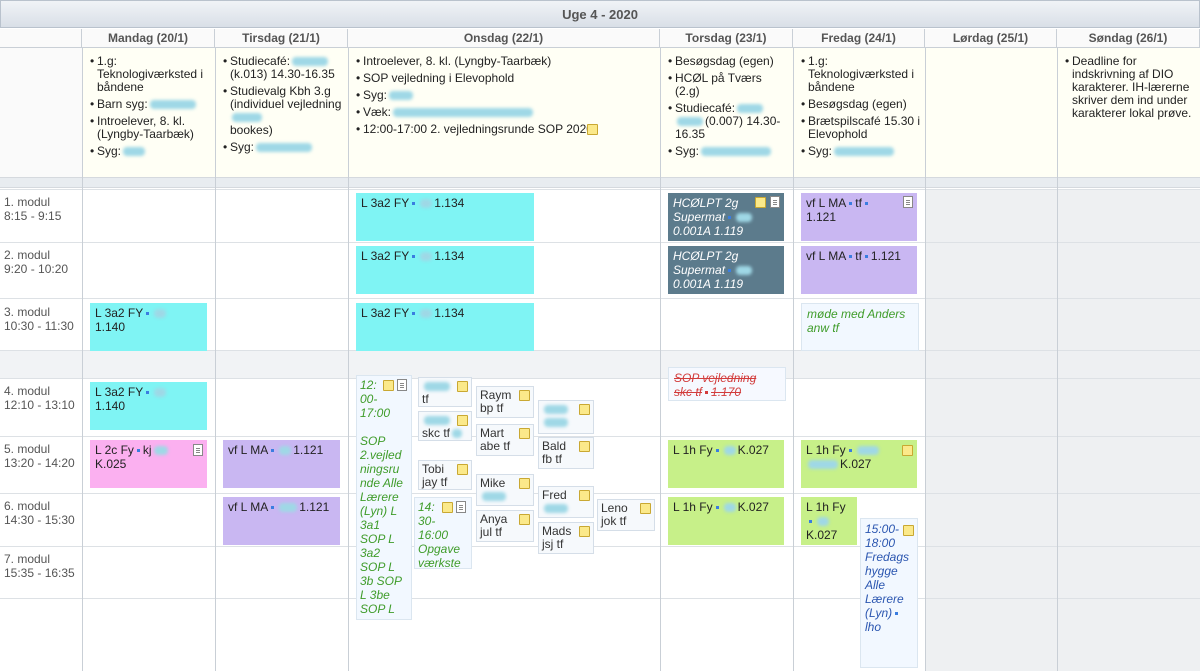 This screenshot has width=1200, height=671. What do you see at coordinates (859, 217) in the screenshot?
I see `event-fri-module1: vf L MA tf 1.121` at bounding box center [859, 217].